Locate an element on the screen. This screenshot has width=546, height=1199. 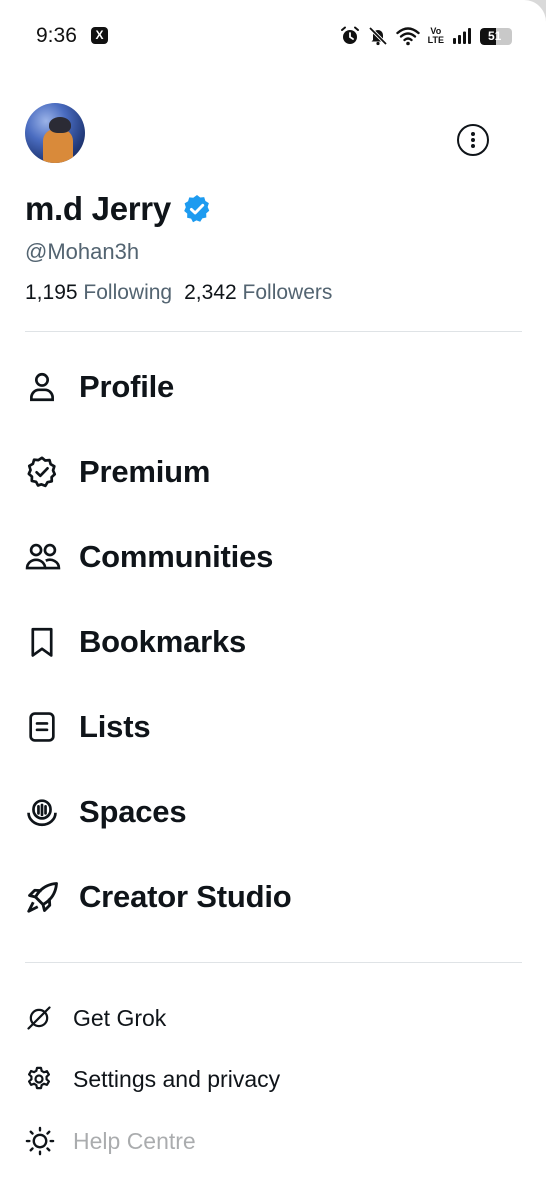
status-time: 9:36 is located at coordinates (56, 35).